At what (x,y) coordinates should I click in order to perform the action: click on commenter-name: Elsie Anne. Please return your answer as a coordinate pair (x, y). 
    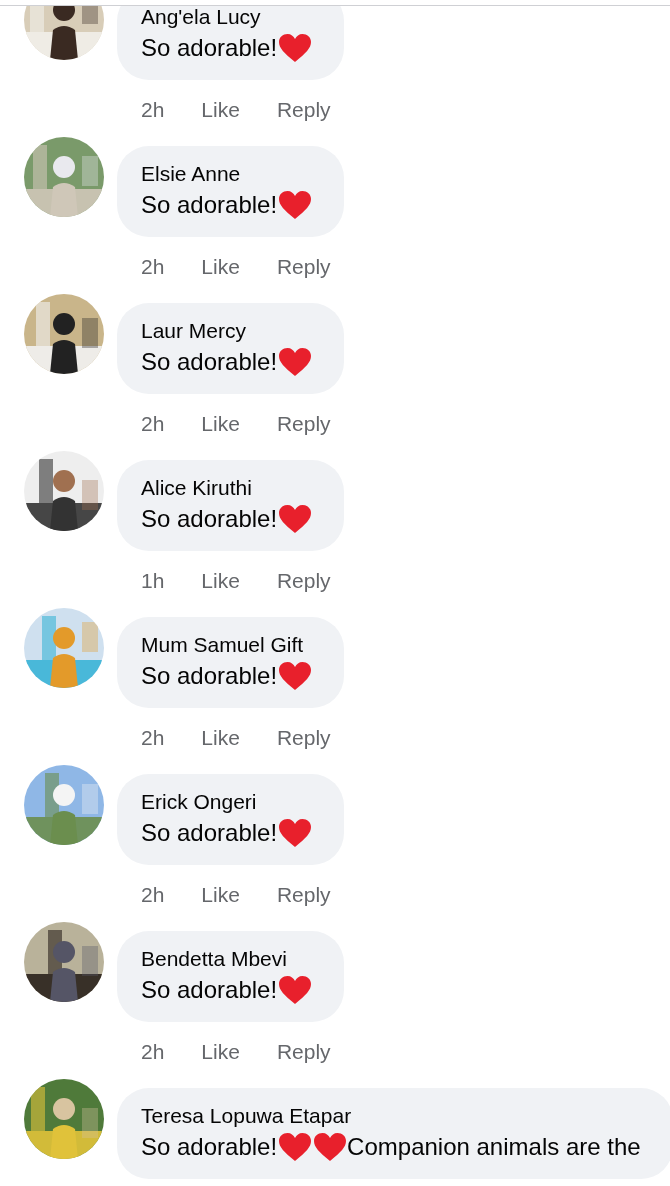
    Looking at the image, I should click on (191, 174).